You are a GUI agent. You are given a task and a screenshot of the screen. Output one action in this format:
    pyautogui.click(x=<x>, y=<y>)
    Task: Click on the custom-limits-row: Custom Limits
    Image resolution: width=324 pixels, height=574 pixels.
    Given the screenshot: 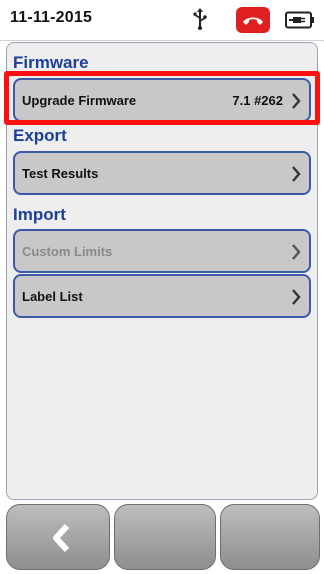 What is the action you would take?
    pyautogui.click(x=162, y=251)
    